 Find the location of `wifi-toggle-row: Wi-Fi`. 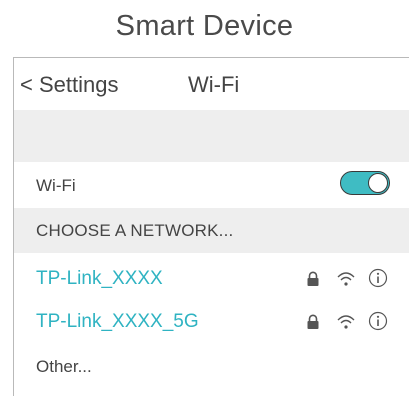

wifi-toggle-row: Wi-Fi is located at coordinates (211, 185).